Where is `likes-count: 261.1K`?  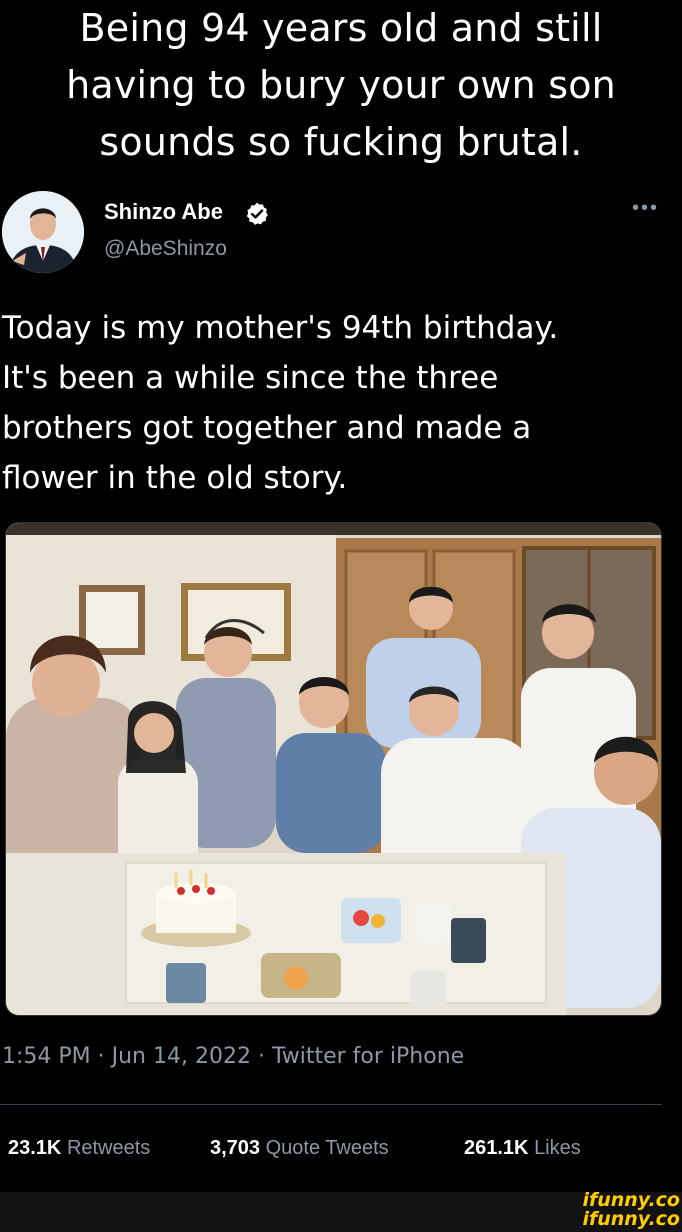
likes-count: 261.1K is located at coordinates (496, 1148).